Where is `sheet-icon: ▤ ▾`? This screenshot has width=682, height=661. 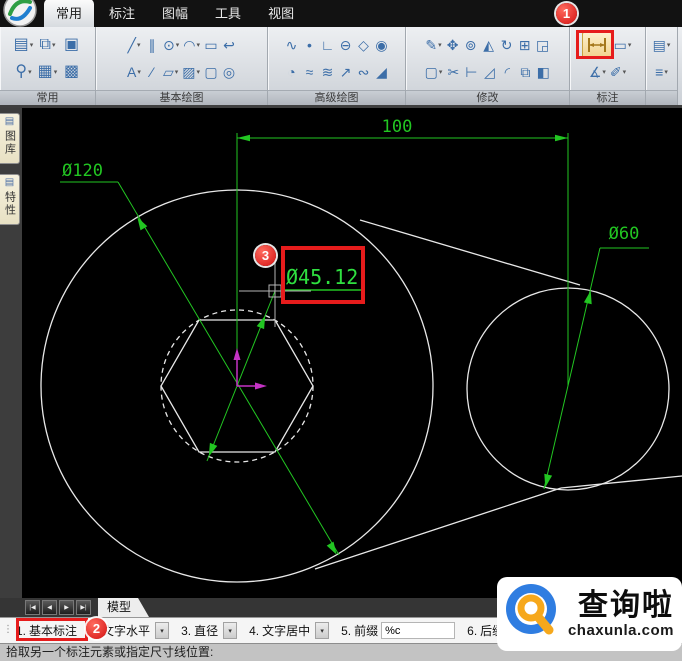
sheet-icon: ▤ ▾ is located at coordinates (662, 45).